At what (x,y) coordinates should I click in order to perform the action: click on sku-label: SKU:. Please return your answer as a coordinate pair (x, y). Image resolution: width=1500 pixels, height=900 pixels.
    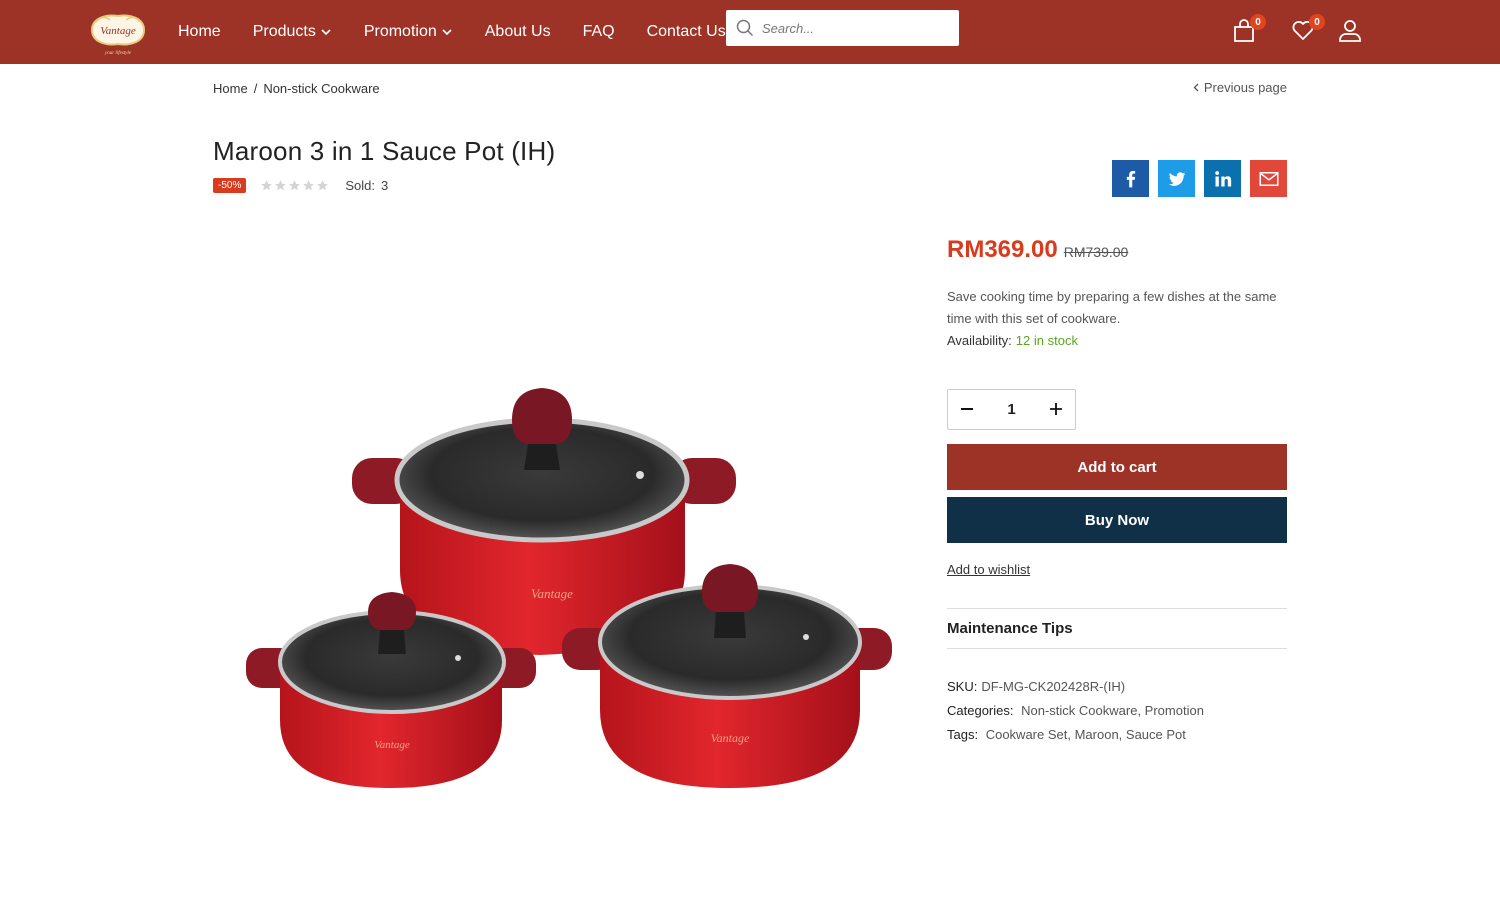
    Looking at the image, I should click on (962, 686).